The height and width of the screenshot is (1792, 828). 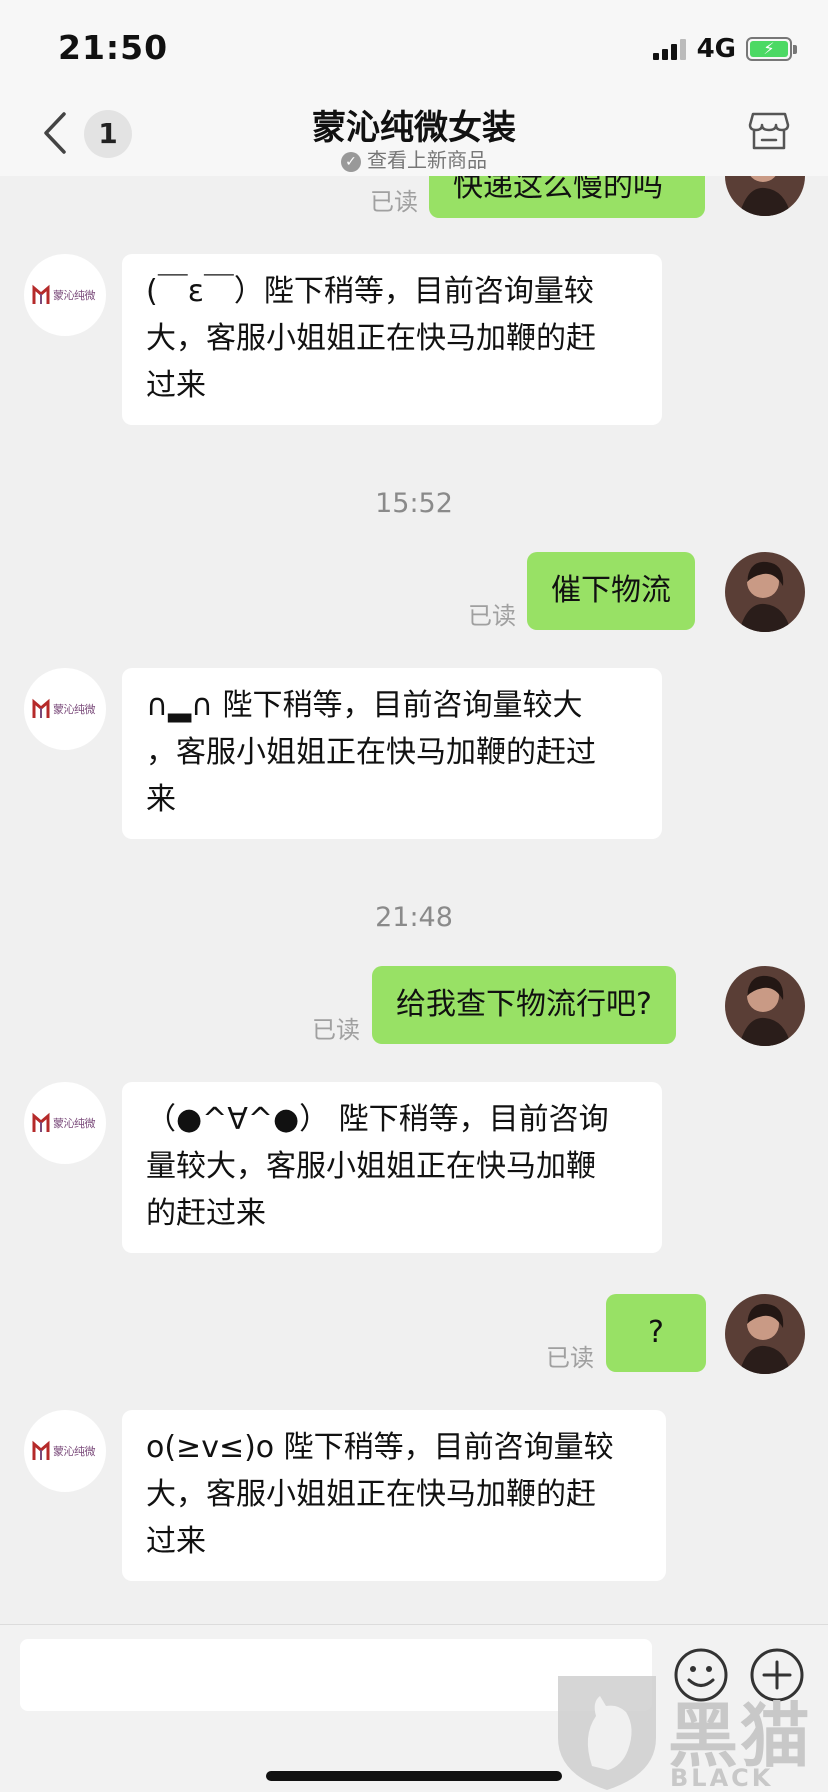 I want to click on message-line: ∩▂∩ 陛下稍等，目前咨询量较大, so click(x=364, y=705).